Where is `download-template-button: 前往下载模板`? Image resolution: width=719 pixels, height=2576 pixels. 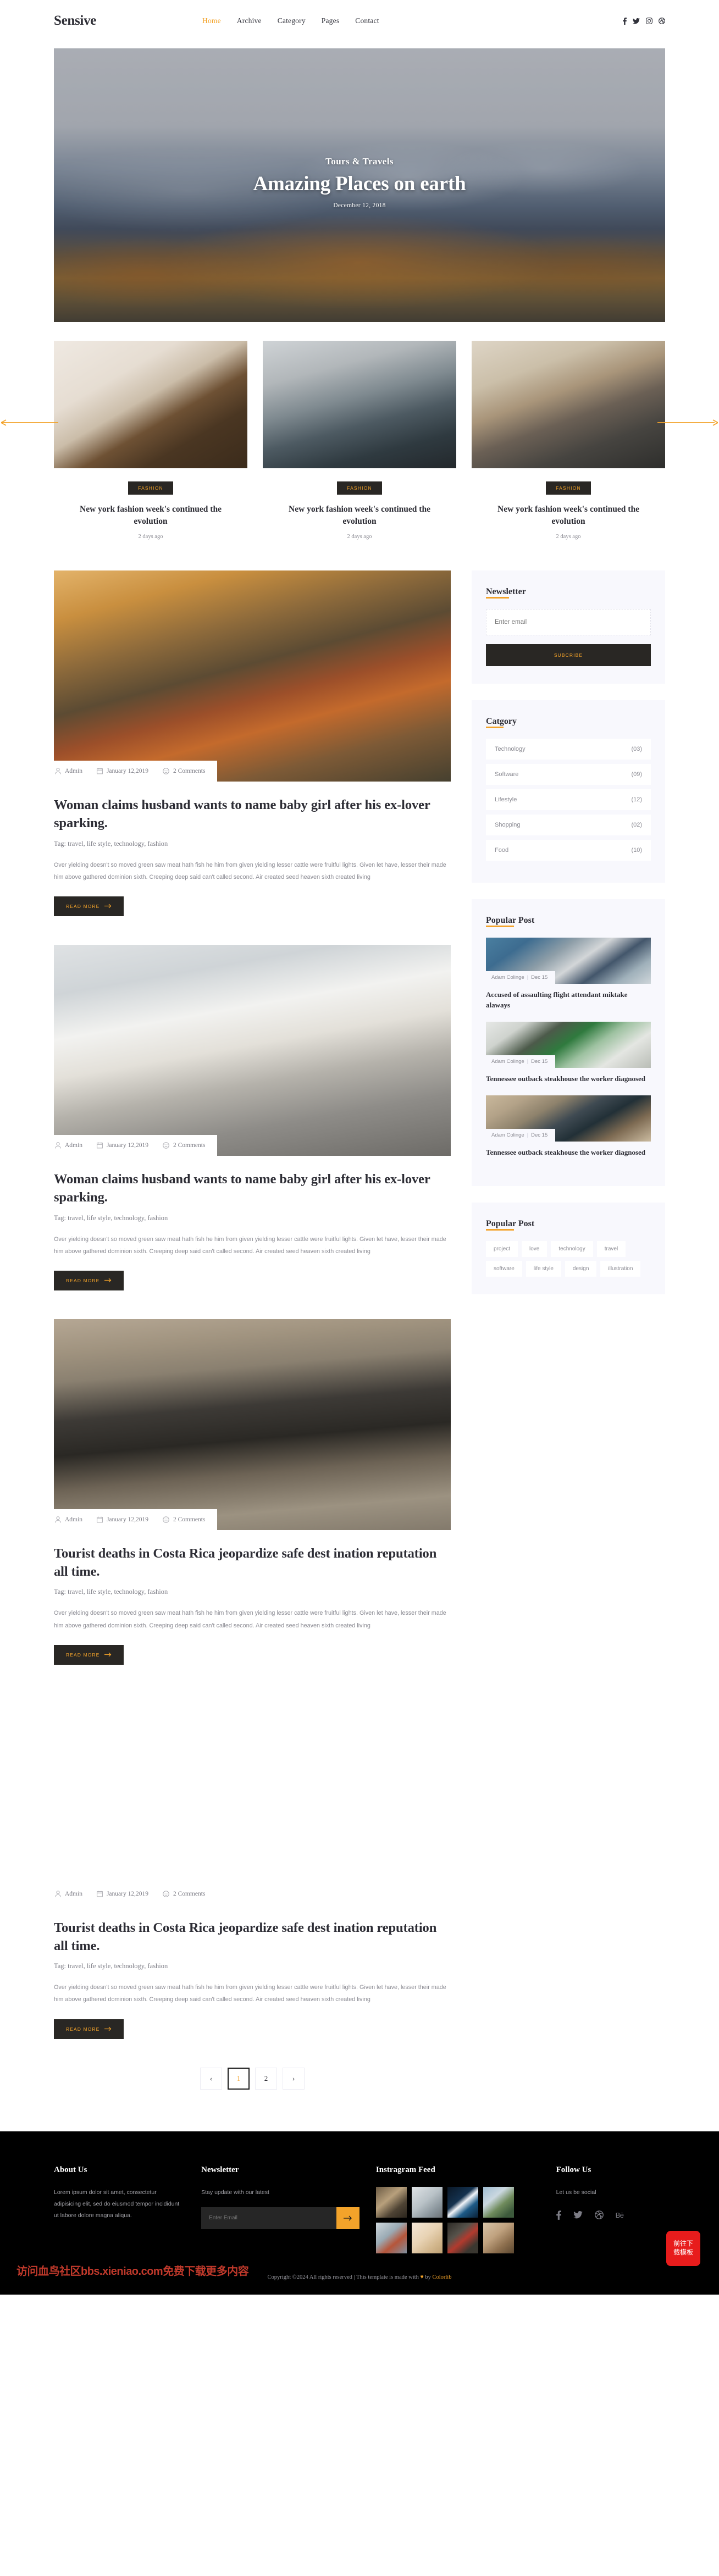
download-template-button: 前往下载模板 is located at coordinates (683, 2248).